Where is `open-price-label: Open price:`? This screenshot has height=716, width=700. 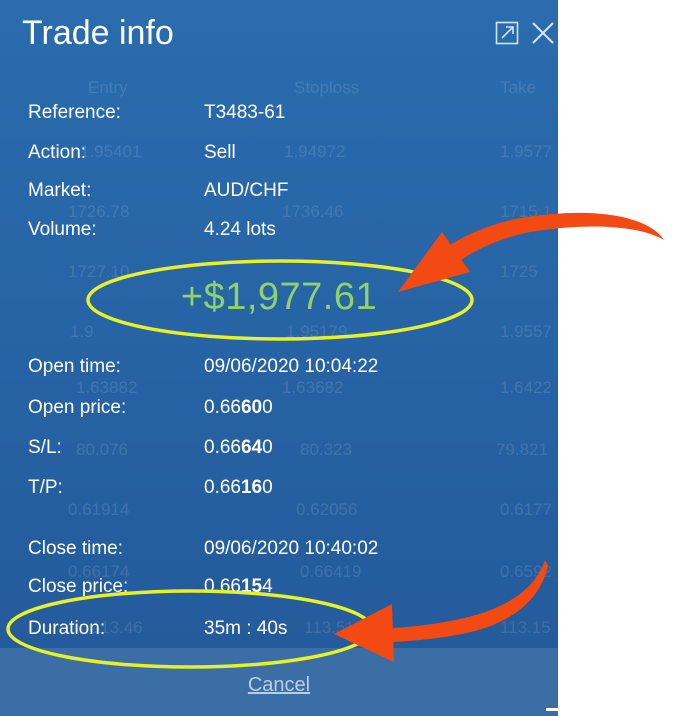
open-price-label: Open price: is located at coordinates (77, 407).